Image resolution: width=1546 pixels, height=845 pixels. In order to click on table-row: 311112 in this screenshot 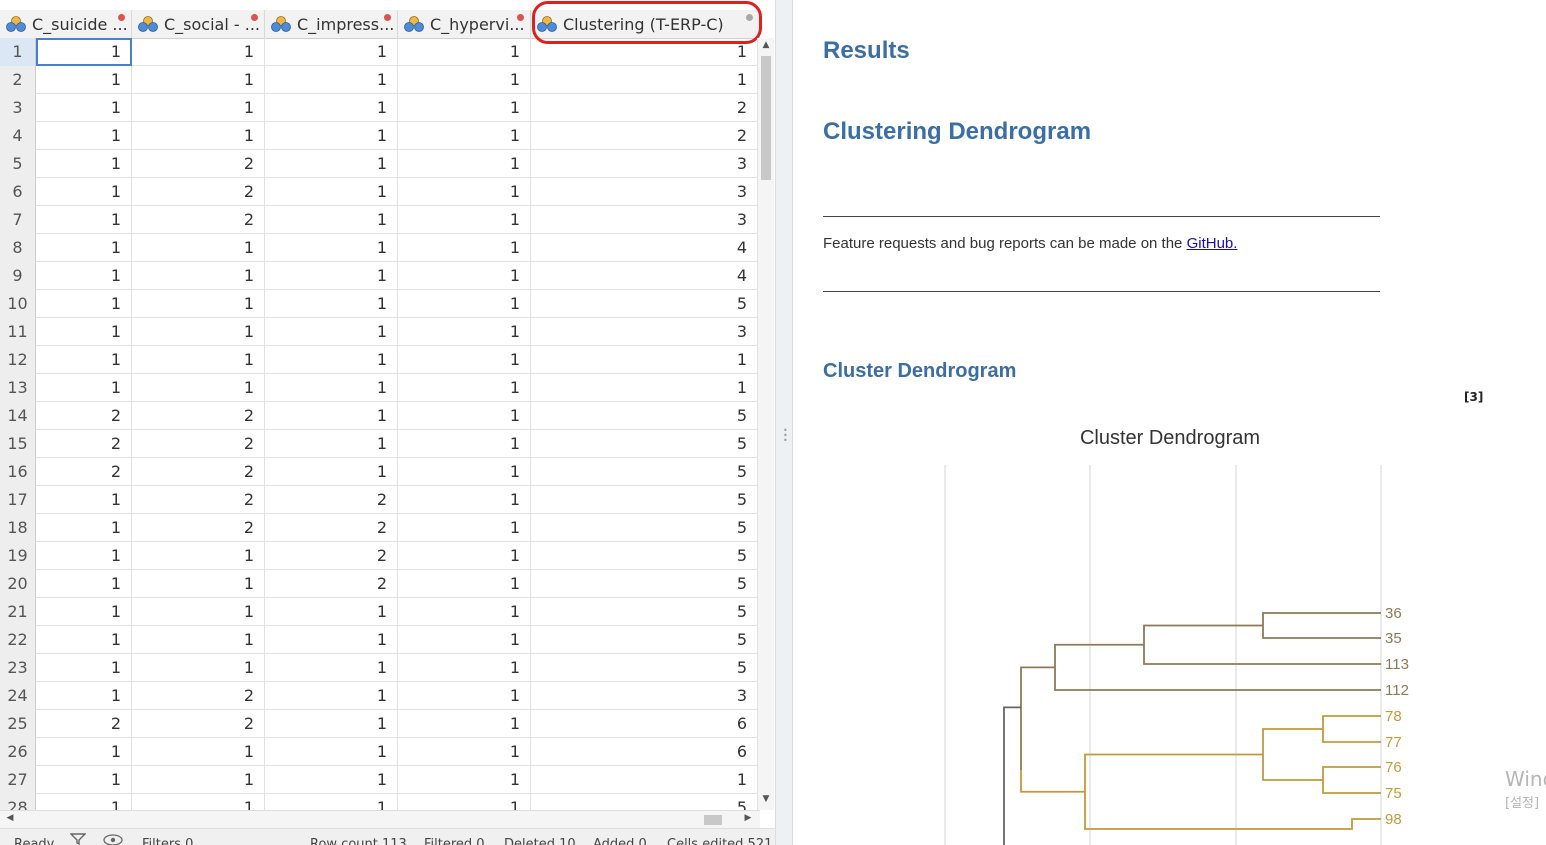, I will do `click(380, 108)`.